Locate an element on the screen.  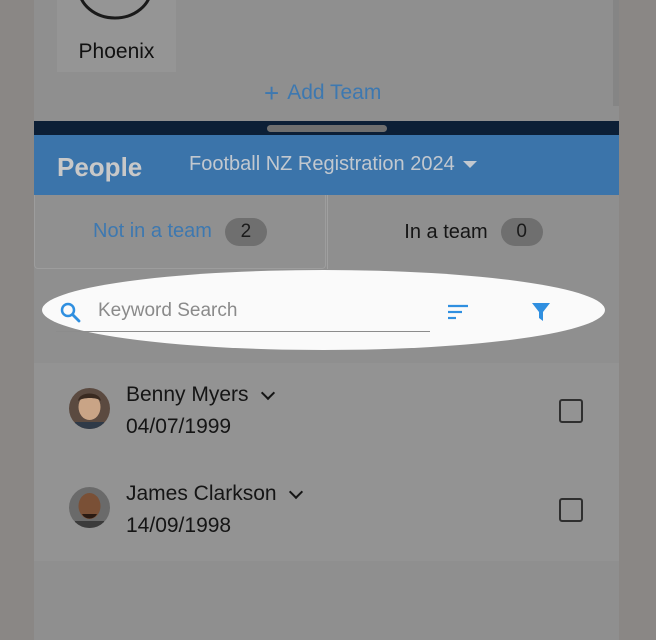
team-card-phoenix: Phoenix is located at coordinates (116, 36).